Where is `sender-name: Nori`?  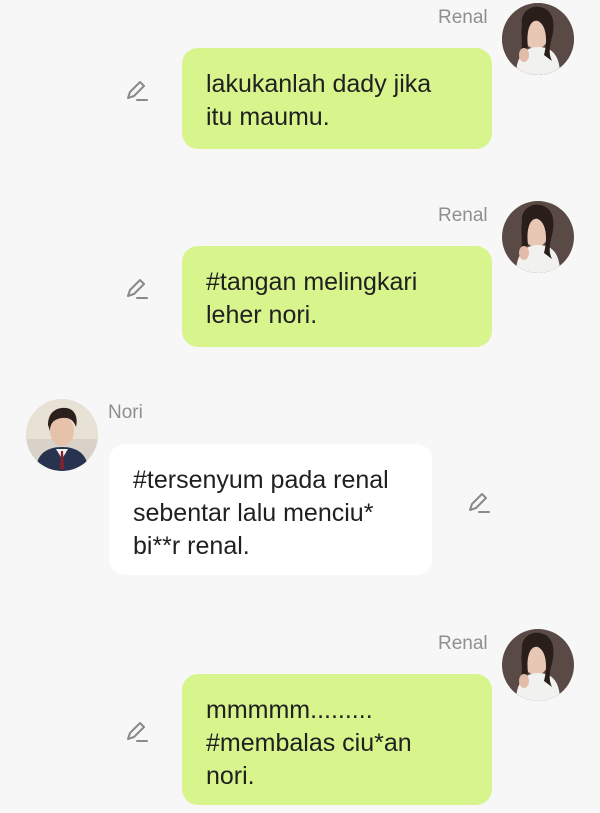
sender-name: Nori is located at coordinates (125, 412).